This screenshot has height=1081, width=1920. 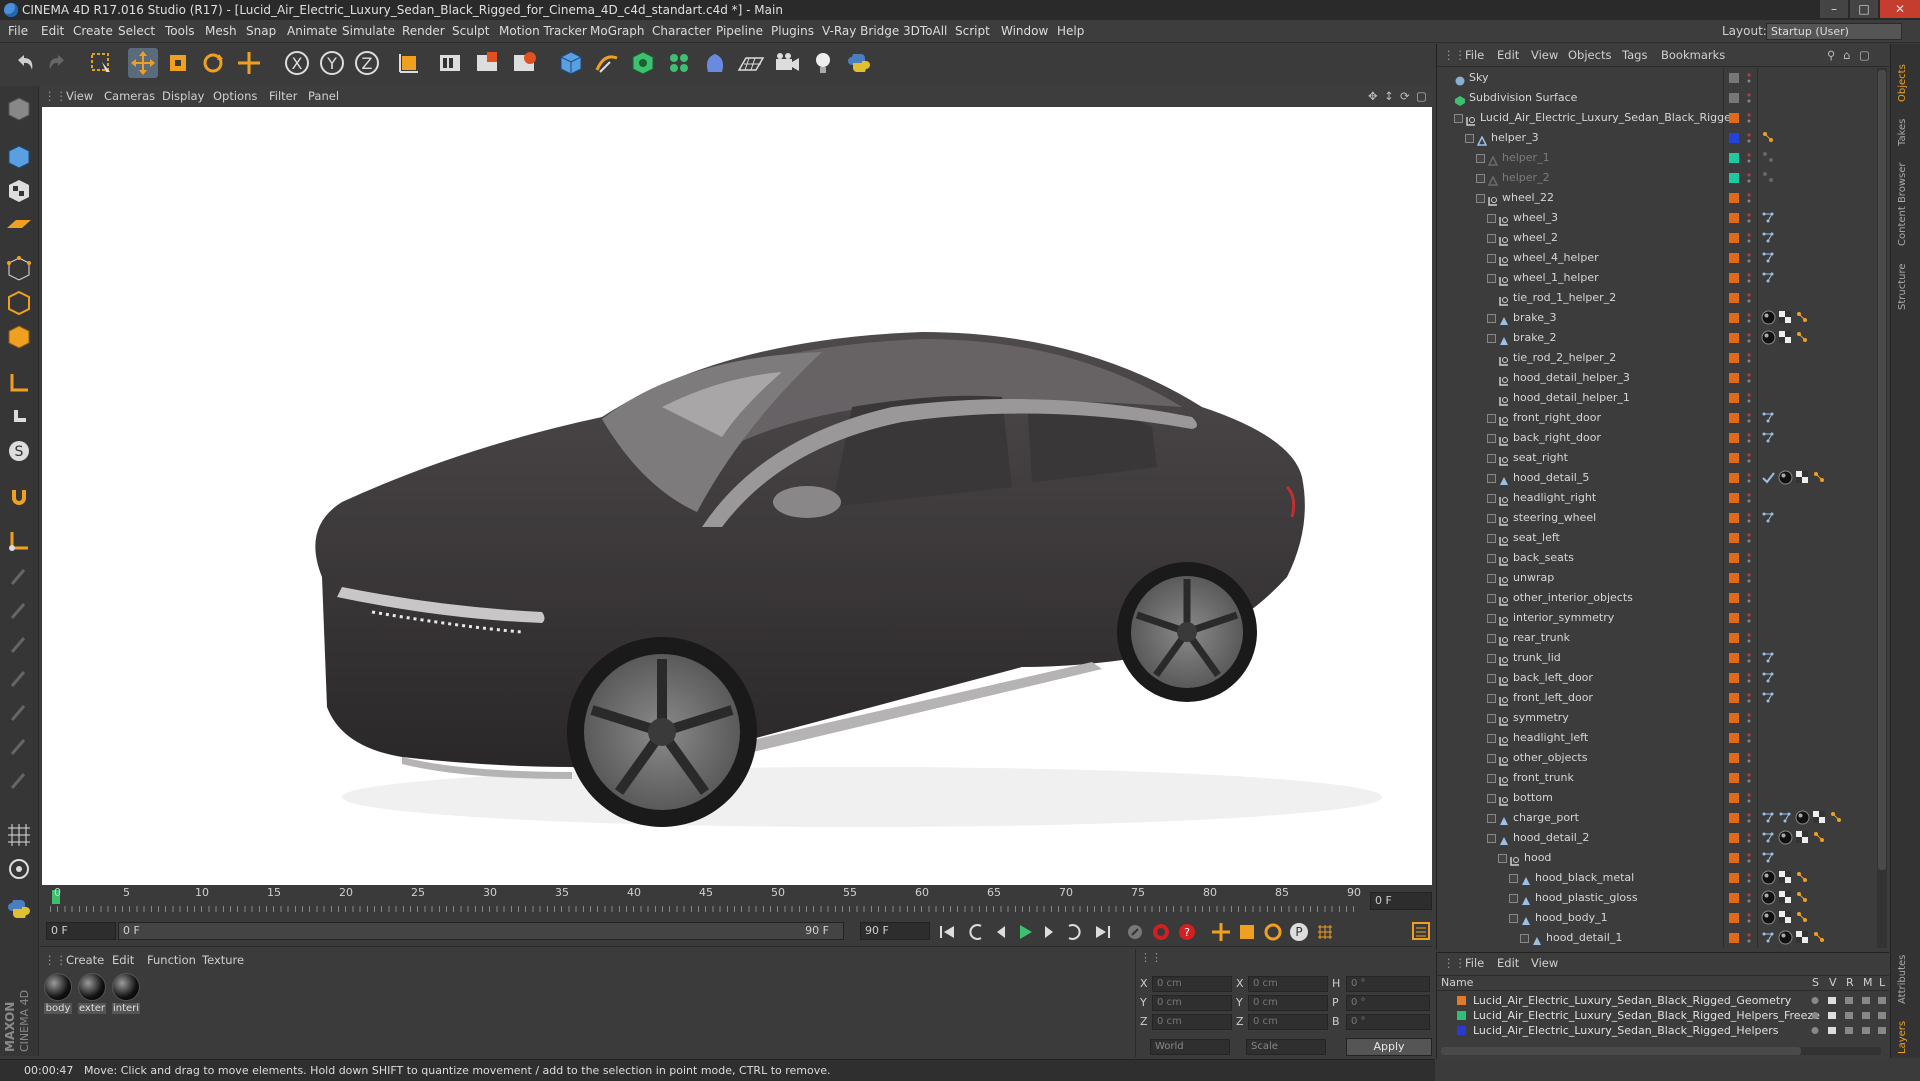 I want to click on object-row: front_right_door, so click(x=1663, y=418).